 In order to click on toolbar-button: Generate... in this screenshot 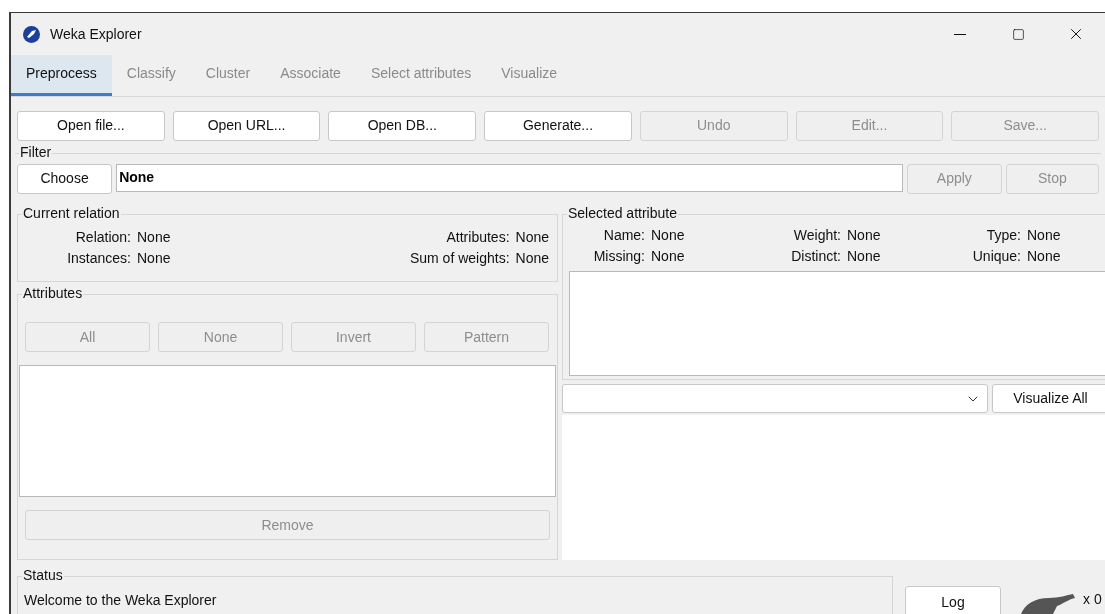, I will do `click(558, 125)`.